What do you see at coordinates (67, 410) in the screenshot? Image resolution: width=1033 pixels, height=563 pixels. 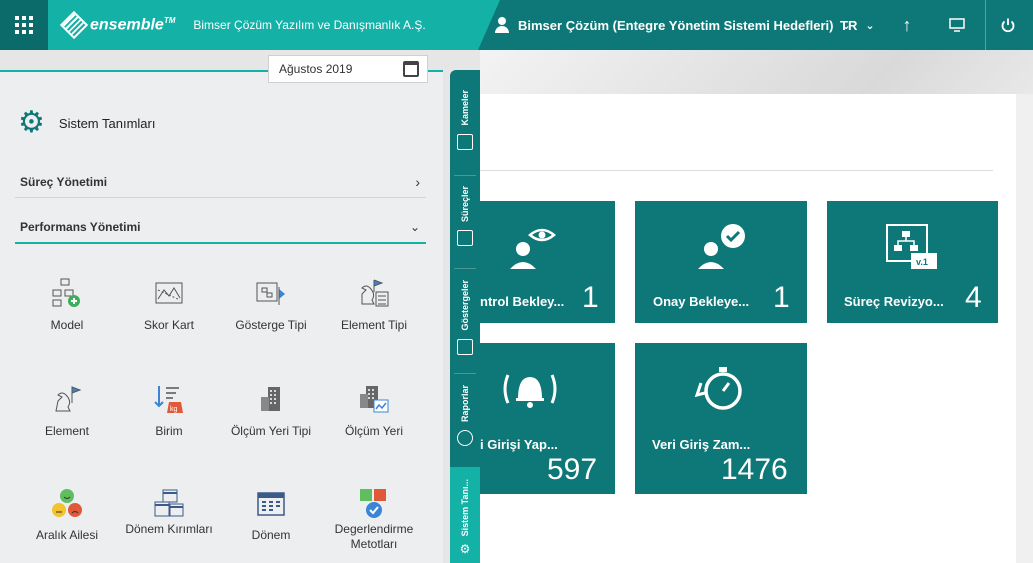 I see `menu-item-element: Element` at bounding box center [67, 410].